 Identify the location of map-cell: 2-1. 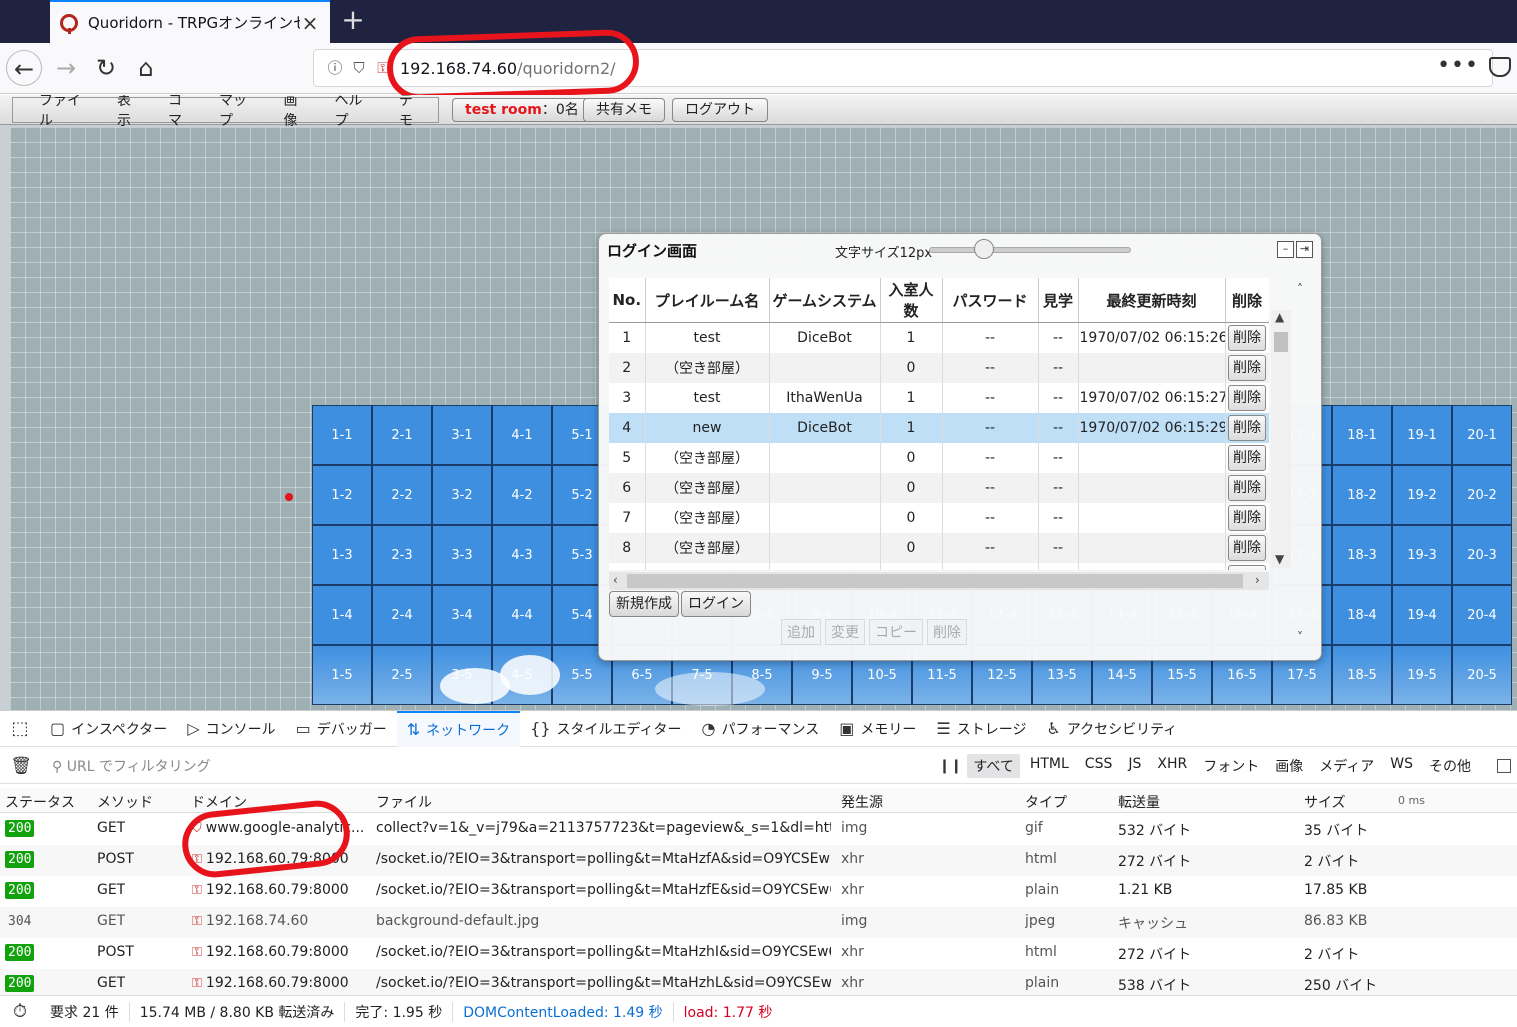
(402, 435).